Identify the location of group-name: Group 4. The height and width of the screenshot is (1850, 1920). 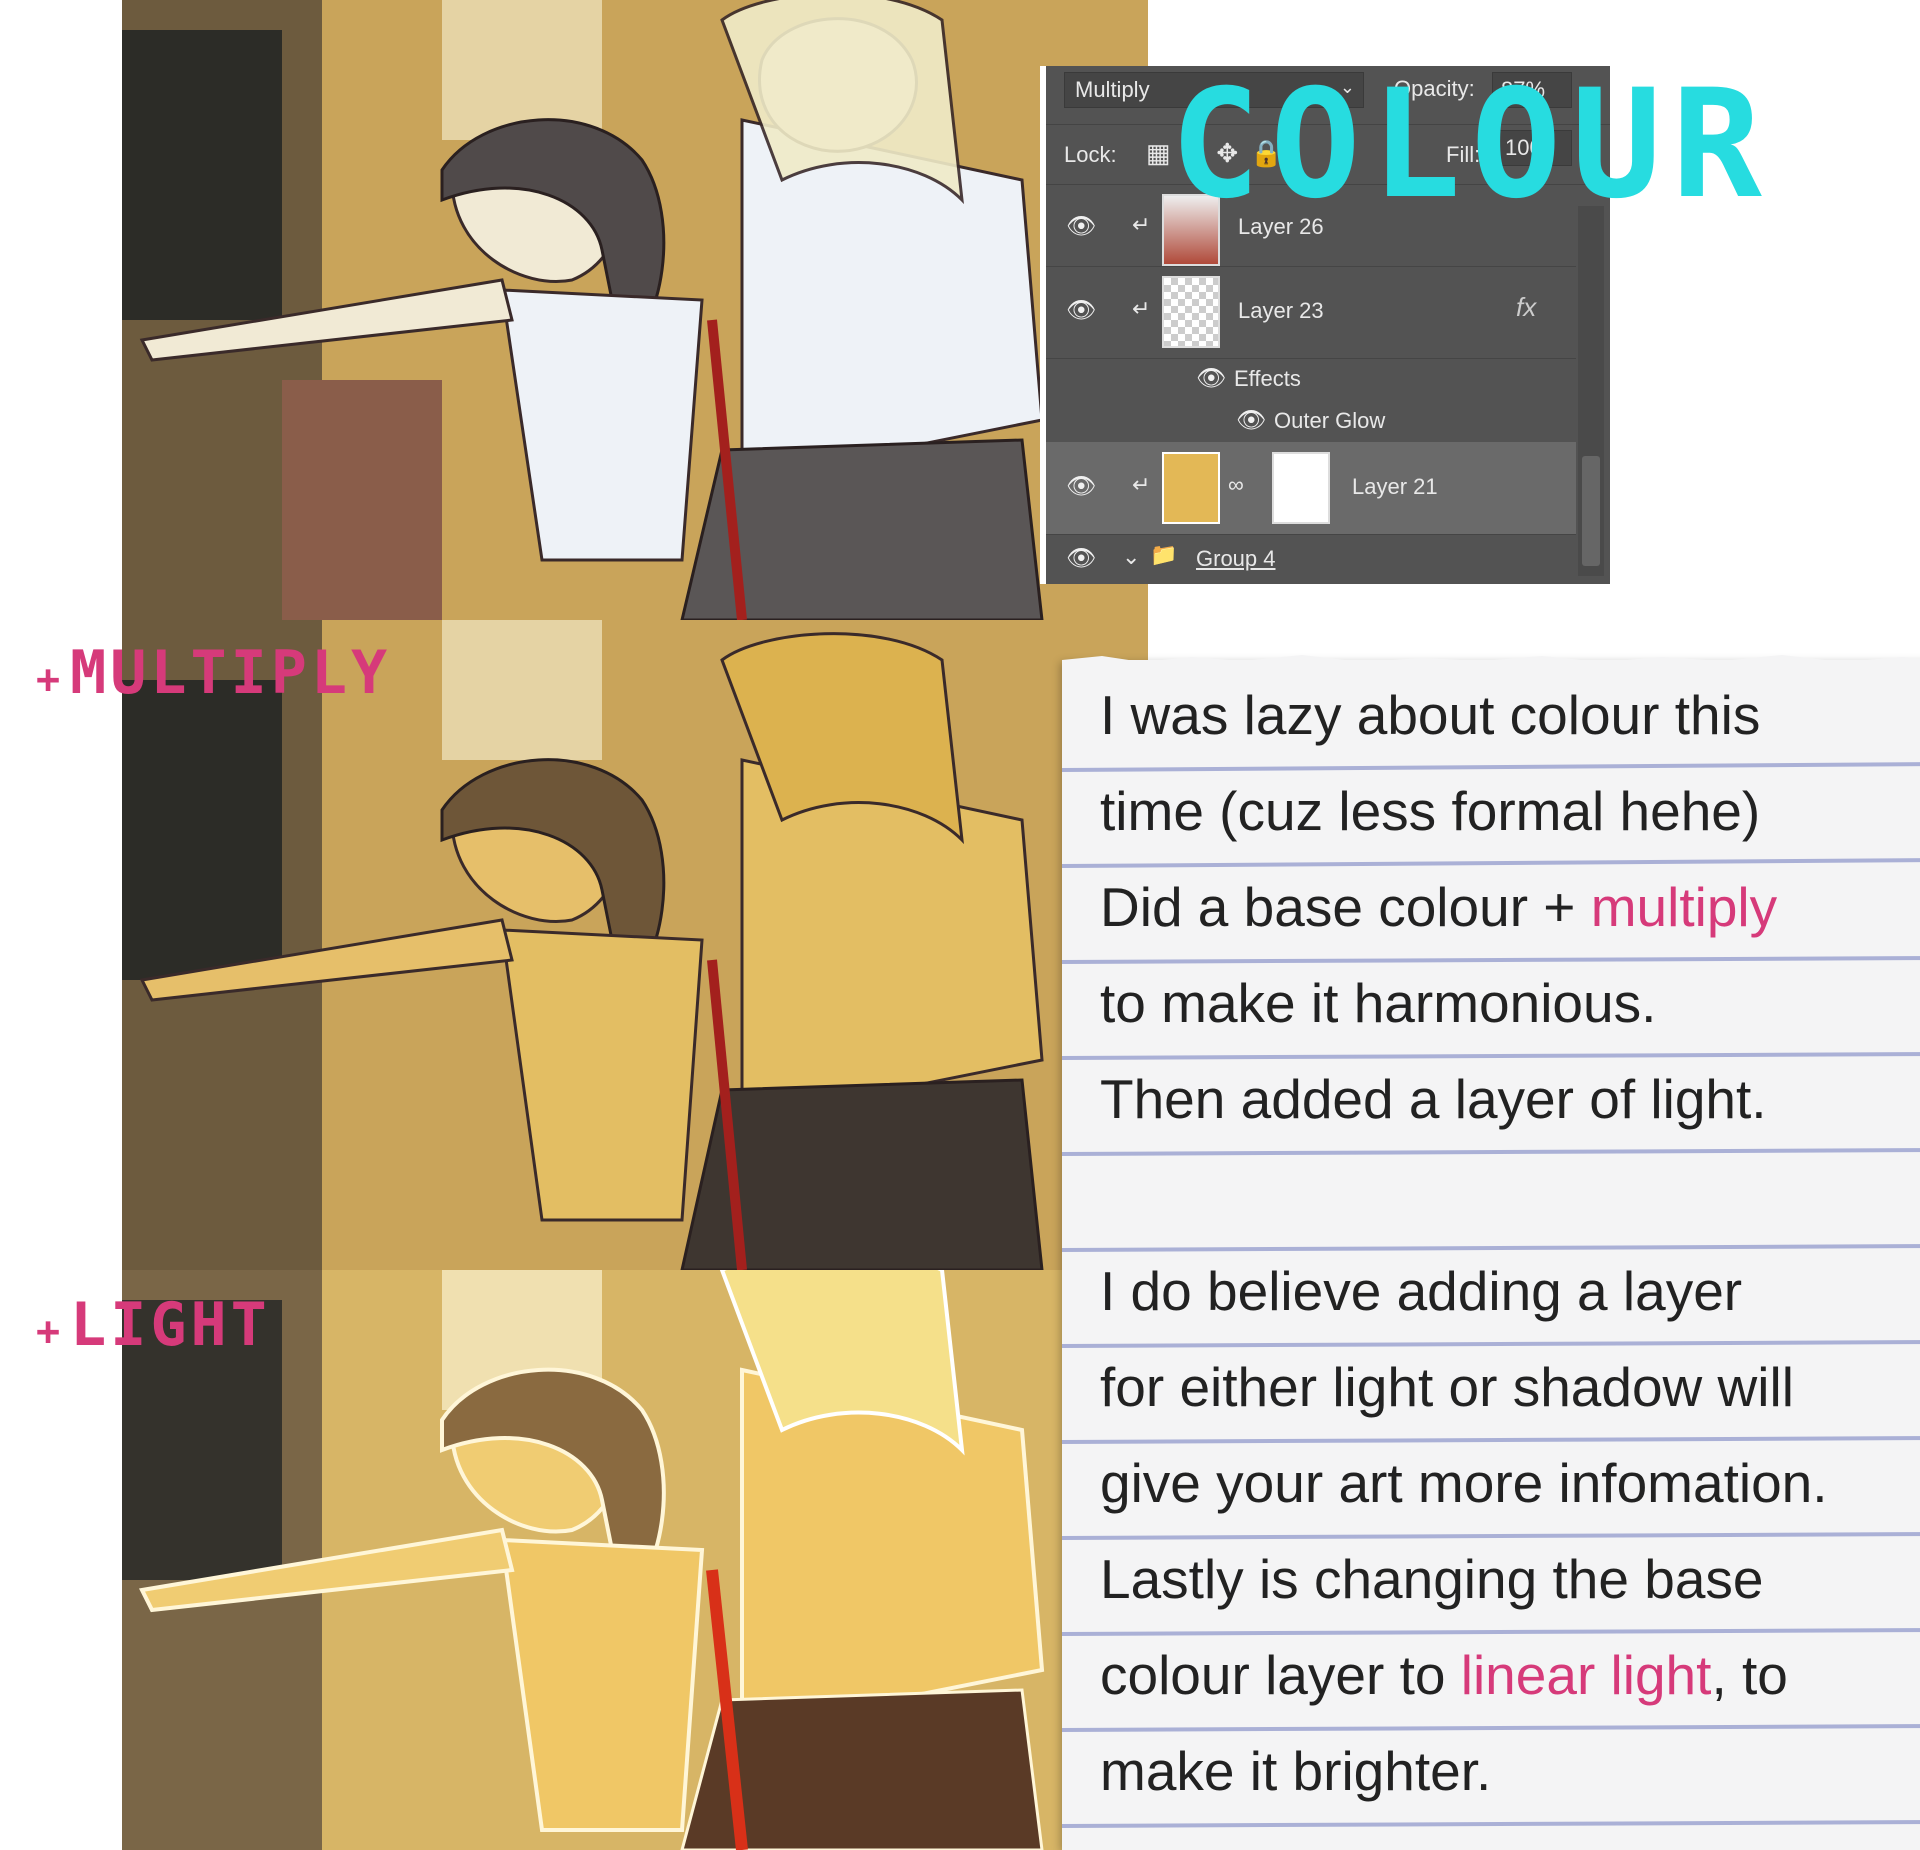
(1236, 558).